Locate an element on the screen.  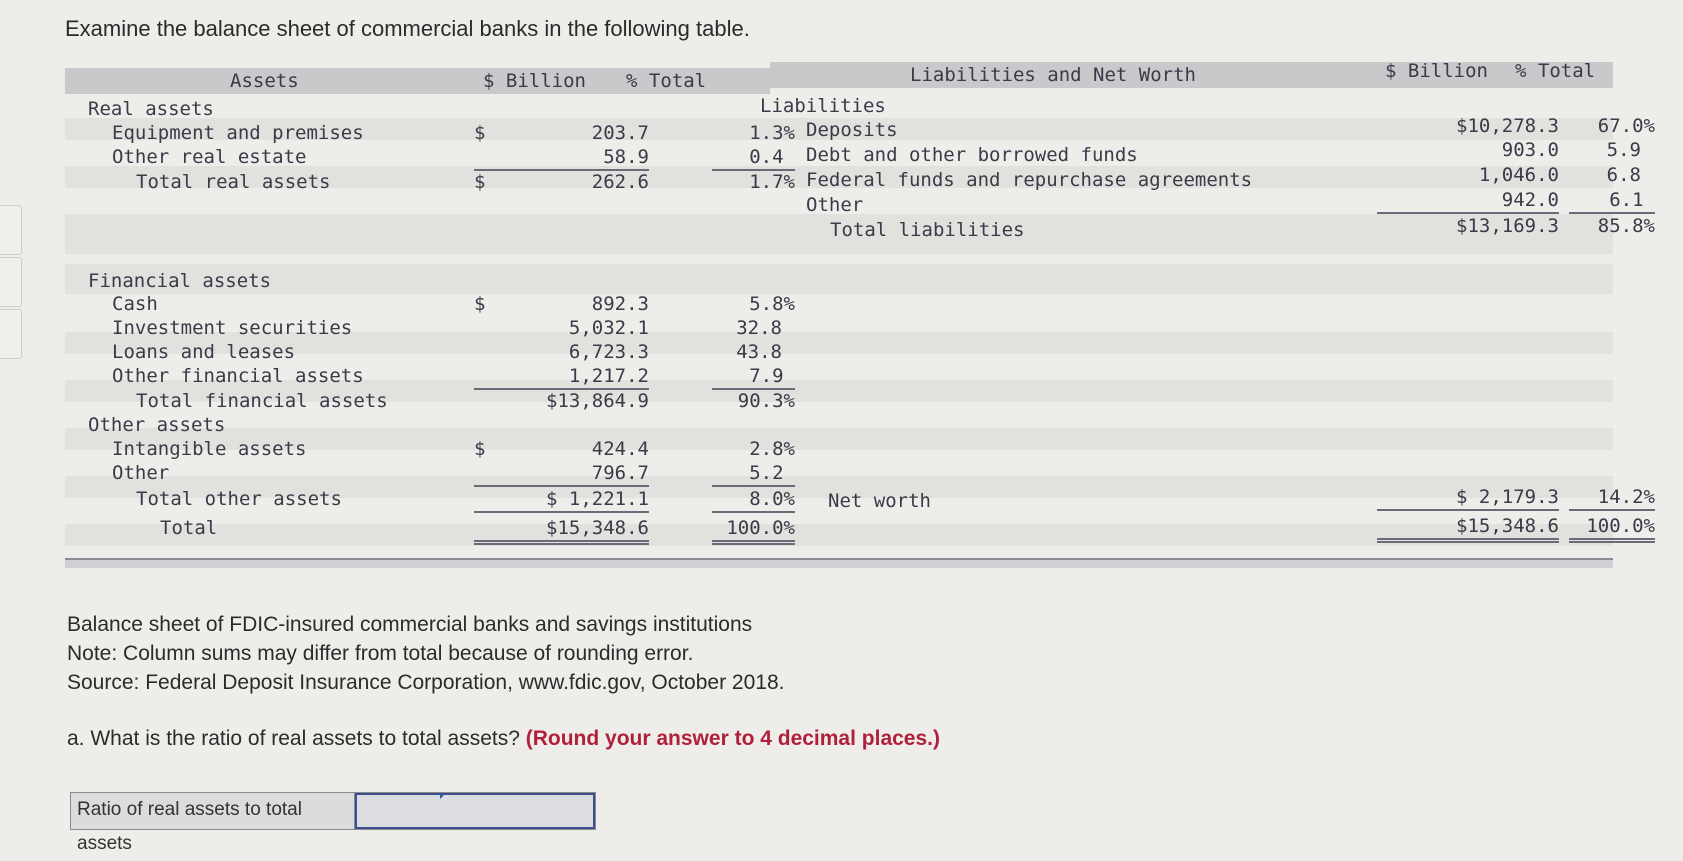
table-bottom-rule is located at coordinates (839, 563).